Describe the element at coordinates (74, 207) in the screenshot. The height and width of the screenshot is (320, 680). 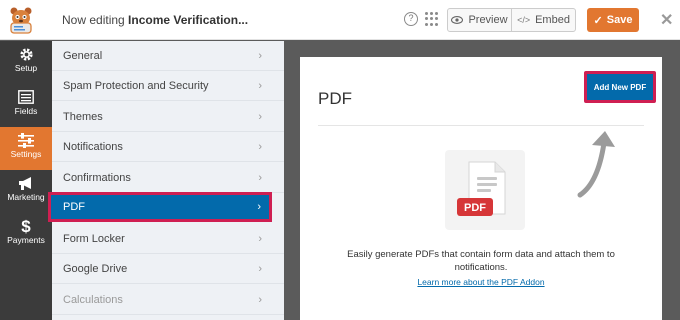
I see `submenu-label: PDF` at that location.